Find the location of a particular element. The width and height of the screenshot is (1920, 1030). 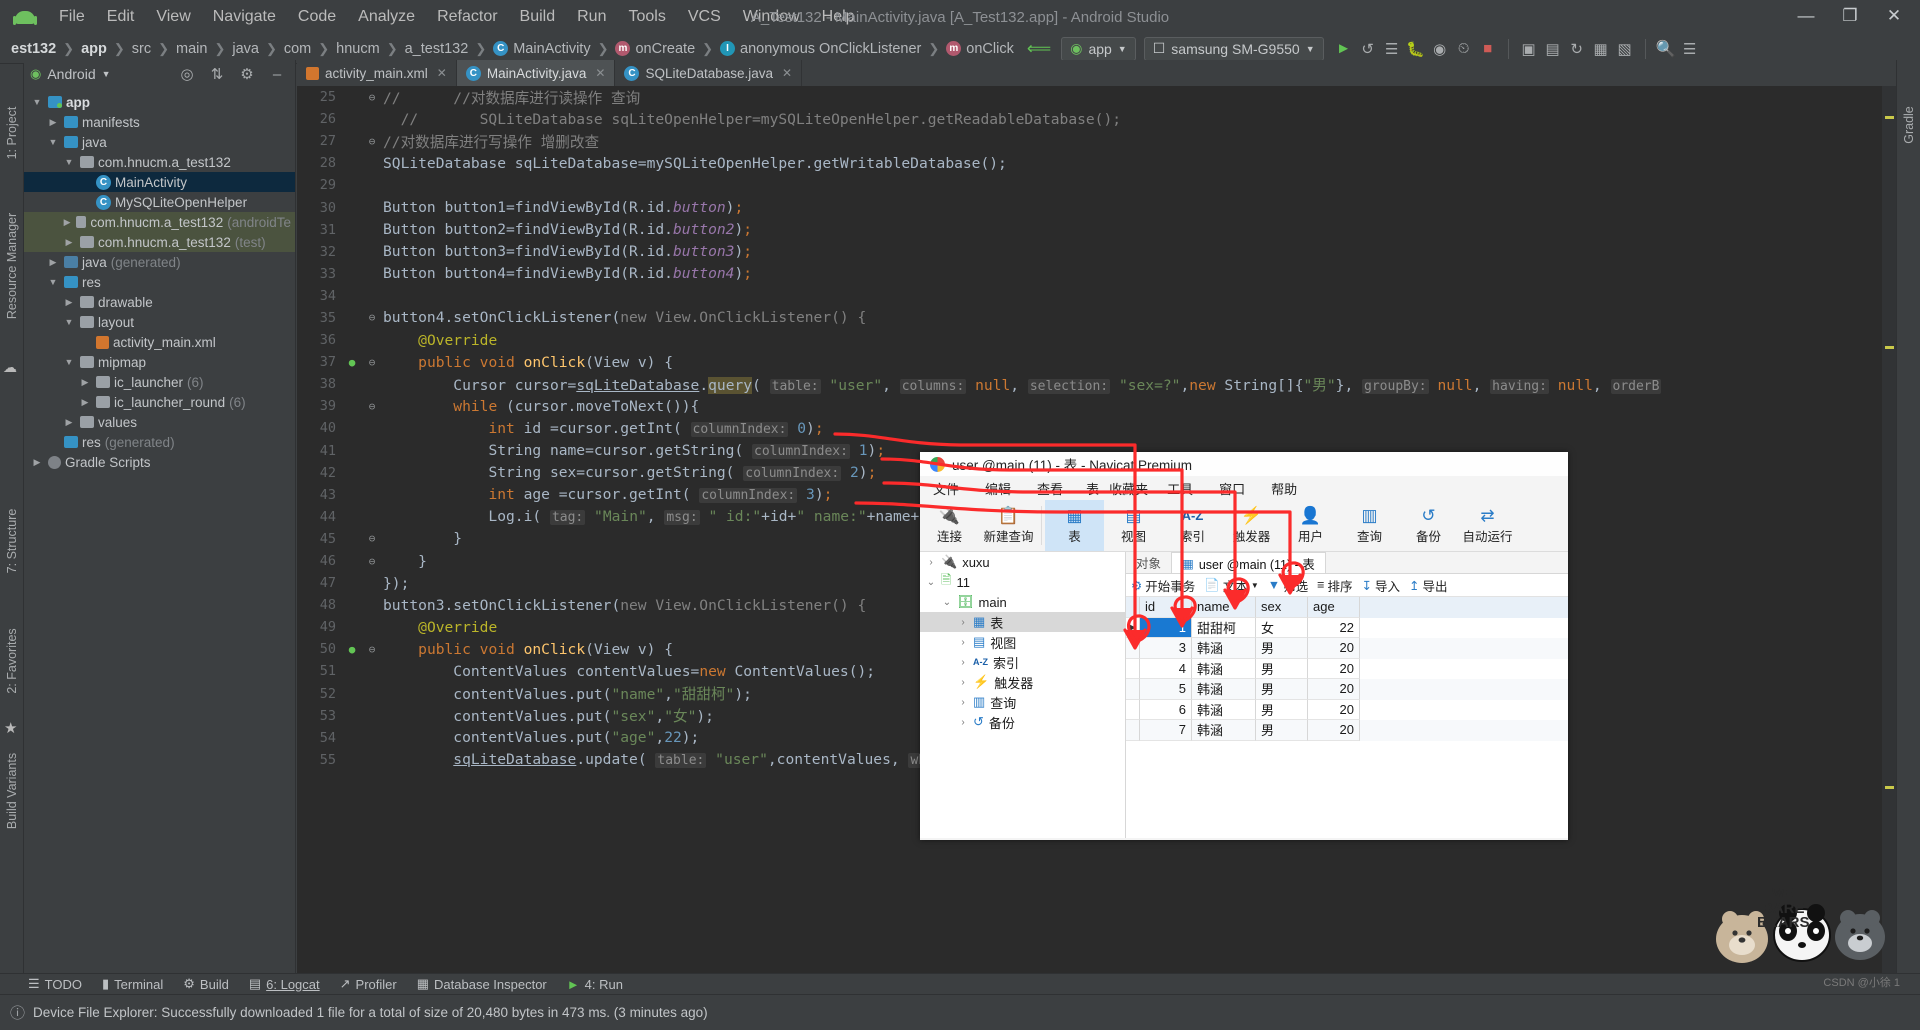

navicat-ribbon-user: 👤 用户 is located at coordinates (1310, 525).